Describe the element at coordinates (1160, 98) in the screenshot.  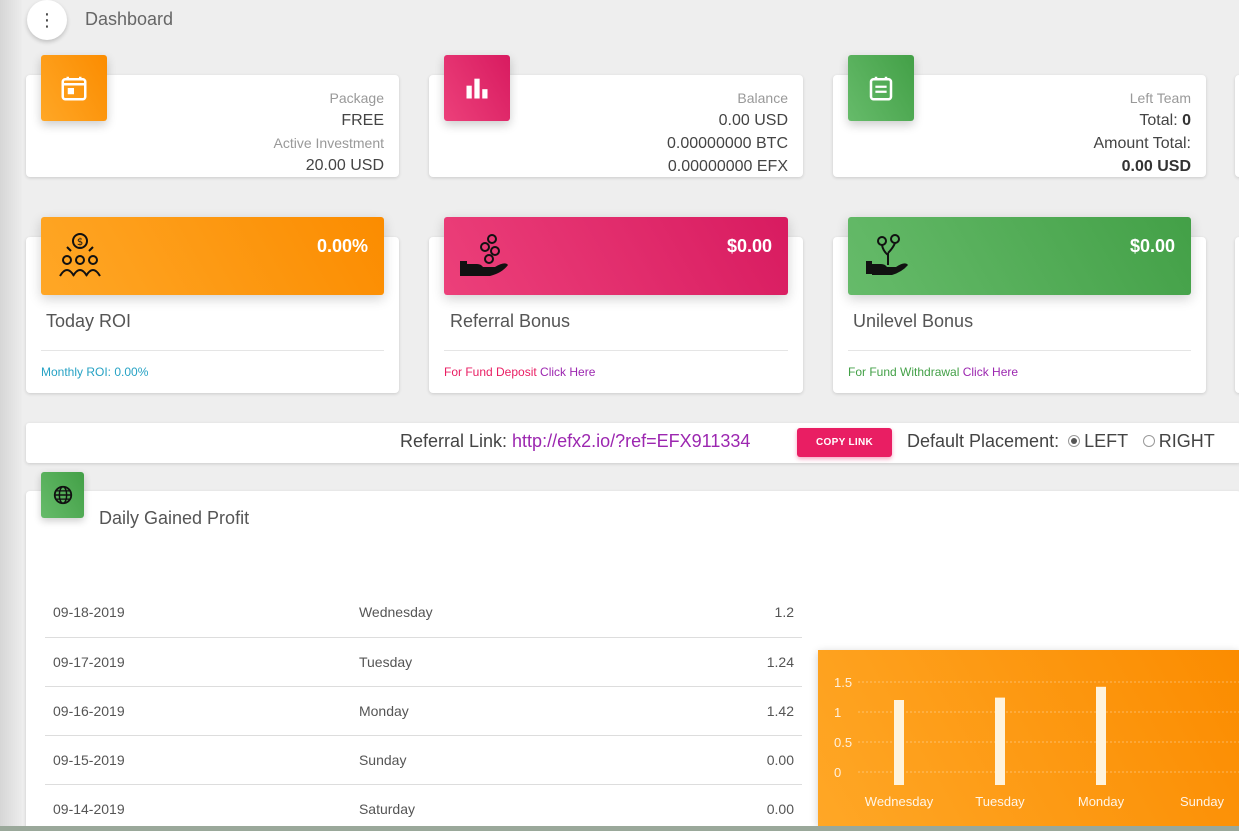
I see `left-team-label: Left Team` at that location.